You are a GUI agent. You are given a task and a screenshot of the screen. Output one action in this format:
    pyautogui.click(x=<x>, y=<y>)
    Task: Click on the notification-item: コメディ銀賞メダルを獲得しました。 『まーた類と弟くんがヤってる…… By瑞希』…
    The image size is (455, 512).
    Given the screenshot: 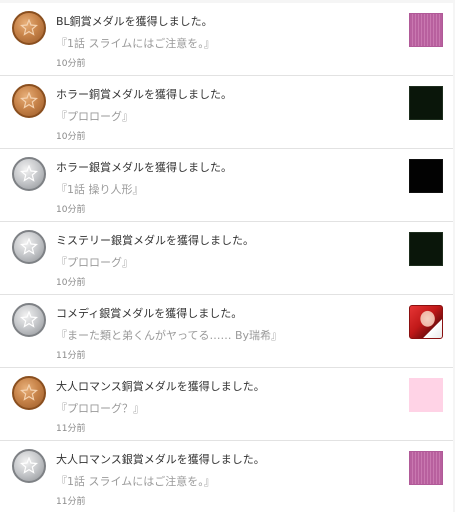 What is the action you would take?
    pyautogui.click(x=226, y=331)
    